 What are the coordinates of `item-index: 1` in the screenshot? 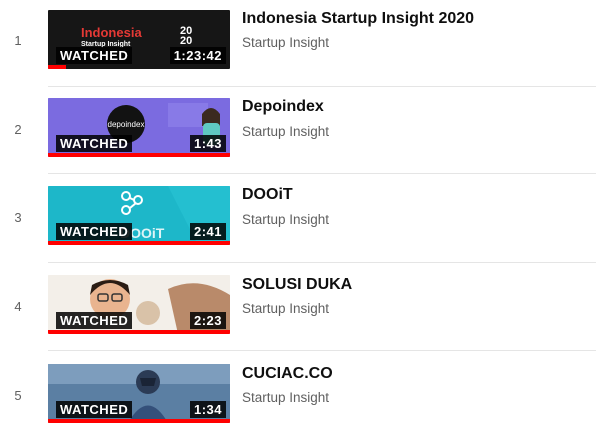 It's located at (18, 40).